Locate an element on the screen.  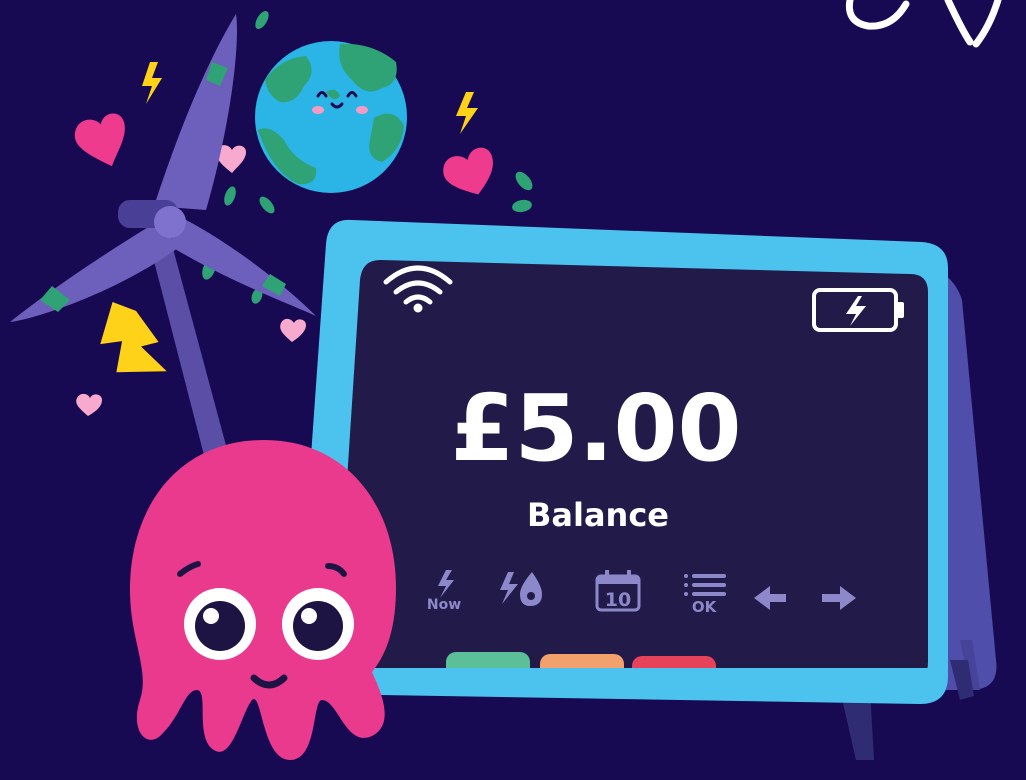
now-label: Now is located at coordinates (444, 605).